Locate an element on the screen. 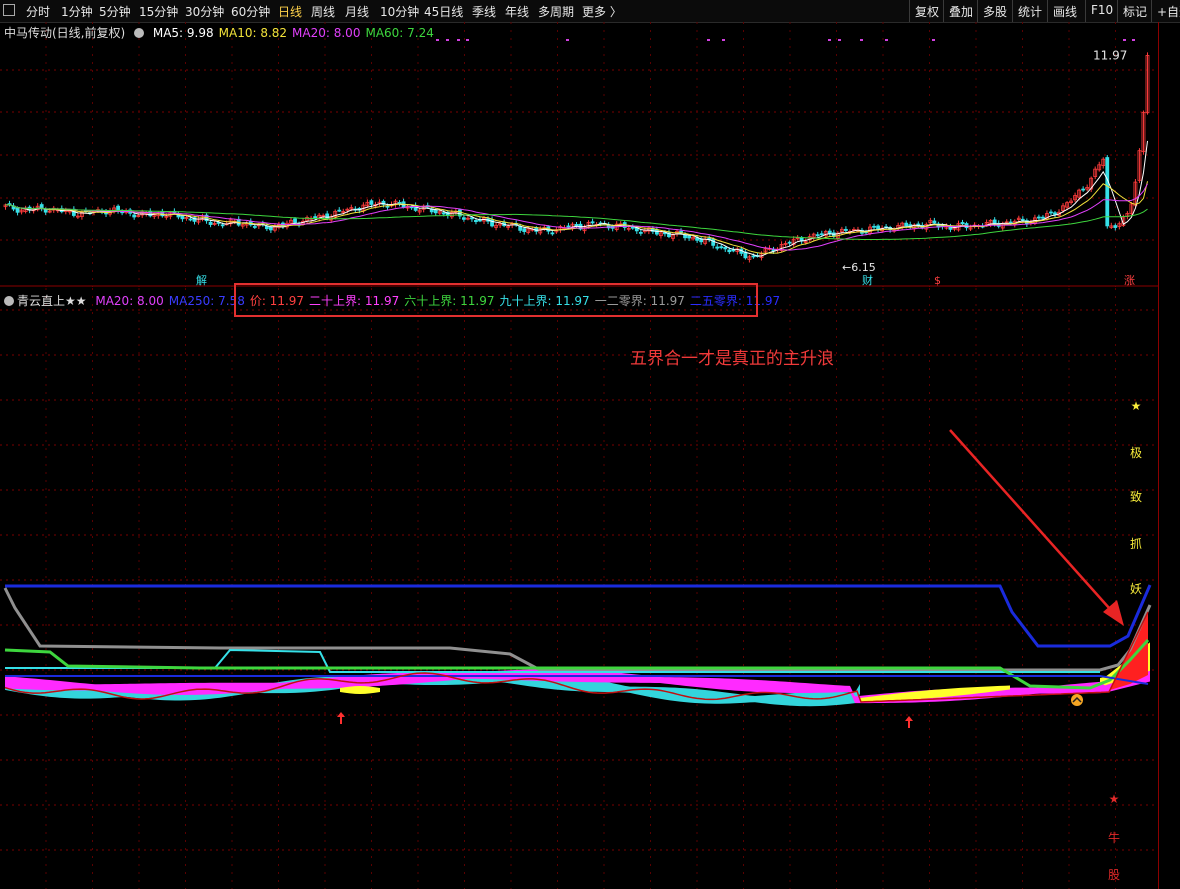  tab-3: 15分钟 is located at coordinates (158, 11).